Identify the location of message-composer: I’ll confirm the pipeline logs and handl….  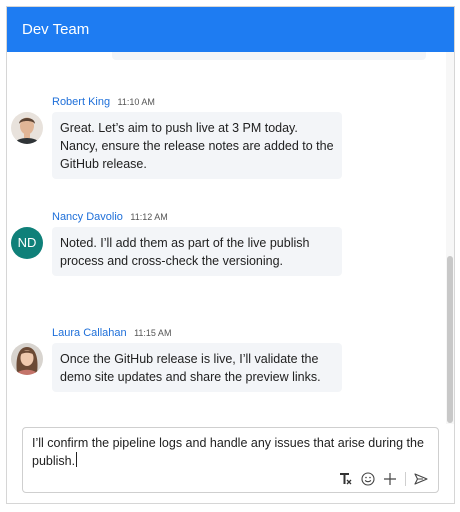
(230, 460).